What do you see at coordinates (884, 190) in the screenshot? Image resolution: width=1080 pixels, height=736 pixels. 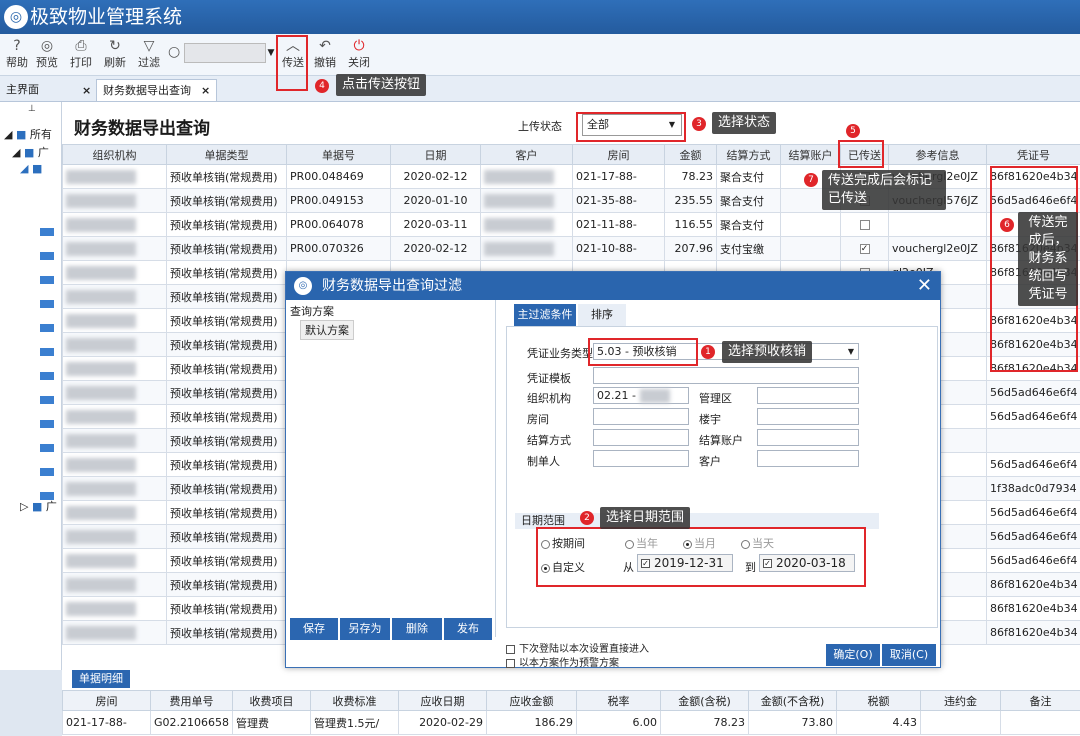 I see `callout-sent-mark: 传送完成后会标记 已传送` at bounding box center [884, 190].